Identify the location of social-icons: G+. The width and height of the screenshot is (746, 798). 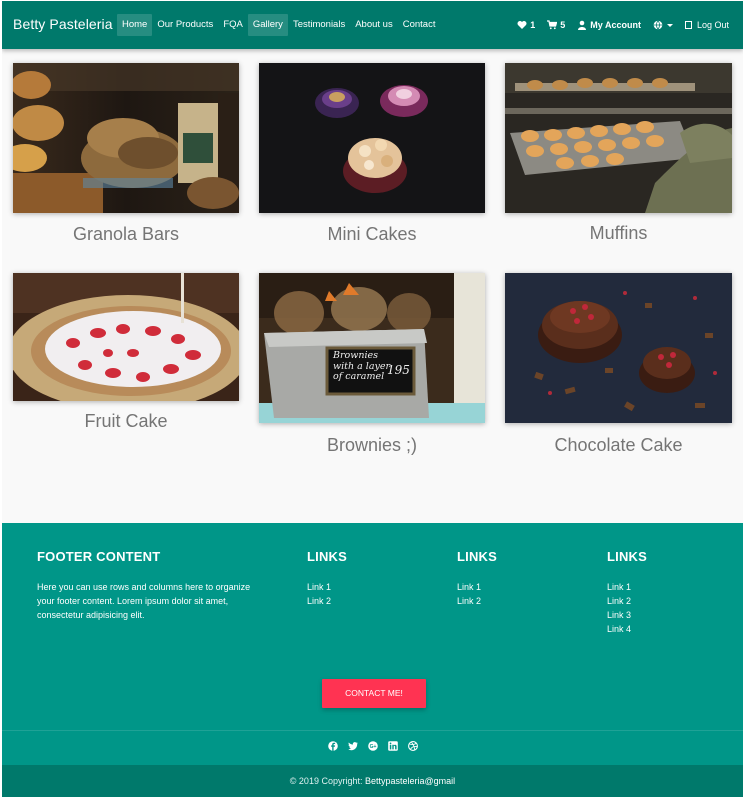
(373, 746).